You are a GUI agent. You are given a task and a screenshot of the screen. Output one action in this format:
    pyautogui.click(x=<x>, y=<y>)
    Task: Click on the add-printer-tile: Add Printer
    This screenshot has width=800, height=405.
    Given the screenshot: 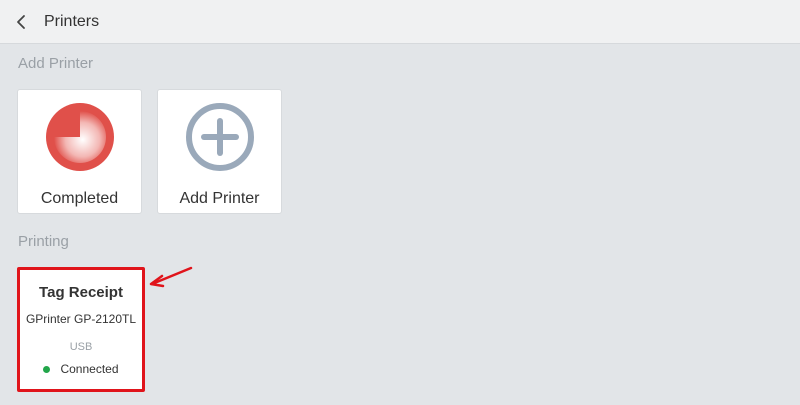 What is the action you would take?
    pyautogui.click(x=219, y=151)
    